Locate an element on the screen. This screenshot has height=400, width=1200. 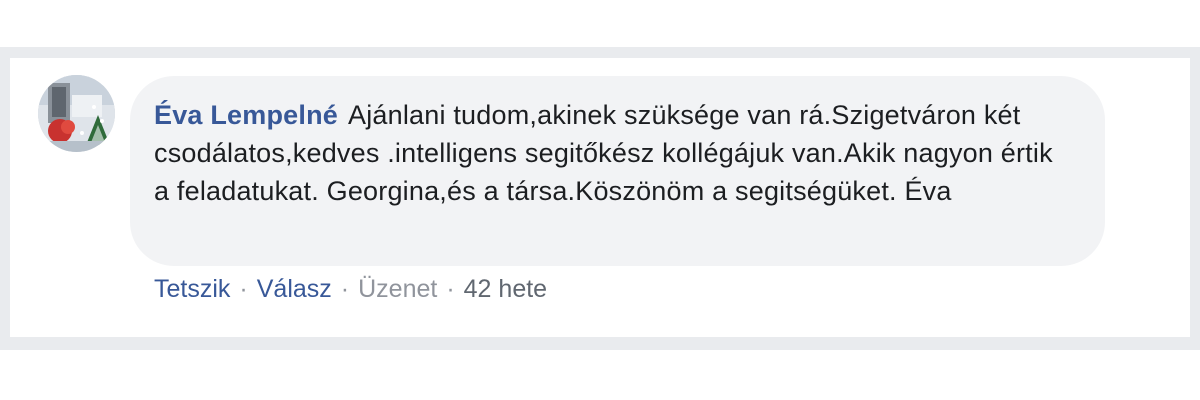
timestamp: 42 hete is located at coordinates (505, 289).